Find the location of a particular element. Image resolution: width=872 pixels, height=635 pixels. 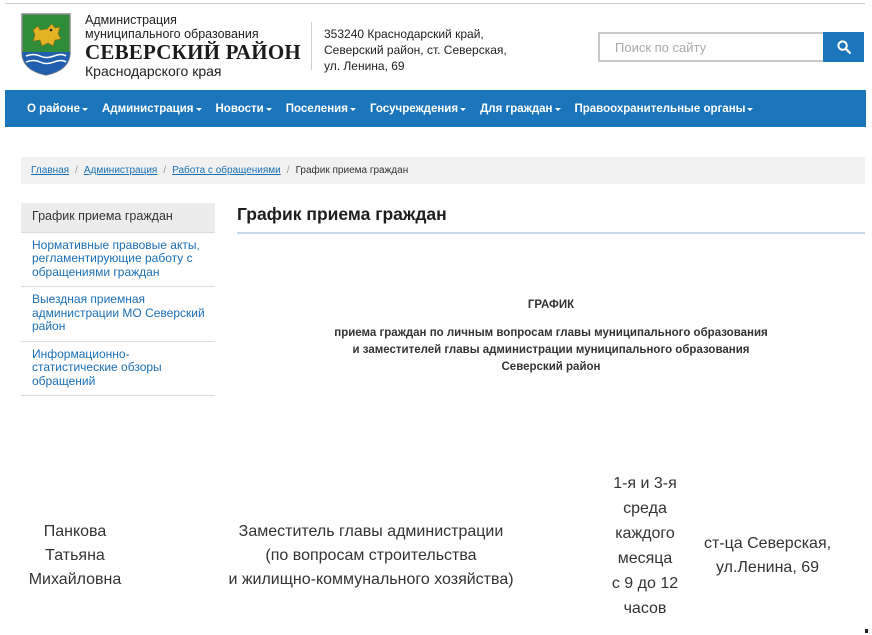

reception-place: ст-ца Северская, ул.Ленина, 69 is located at coordinates (767, 556).